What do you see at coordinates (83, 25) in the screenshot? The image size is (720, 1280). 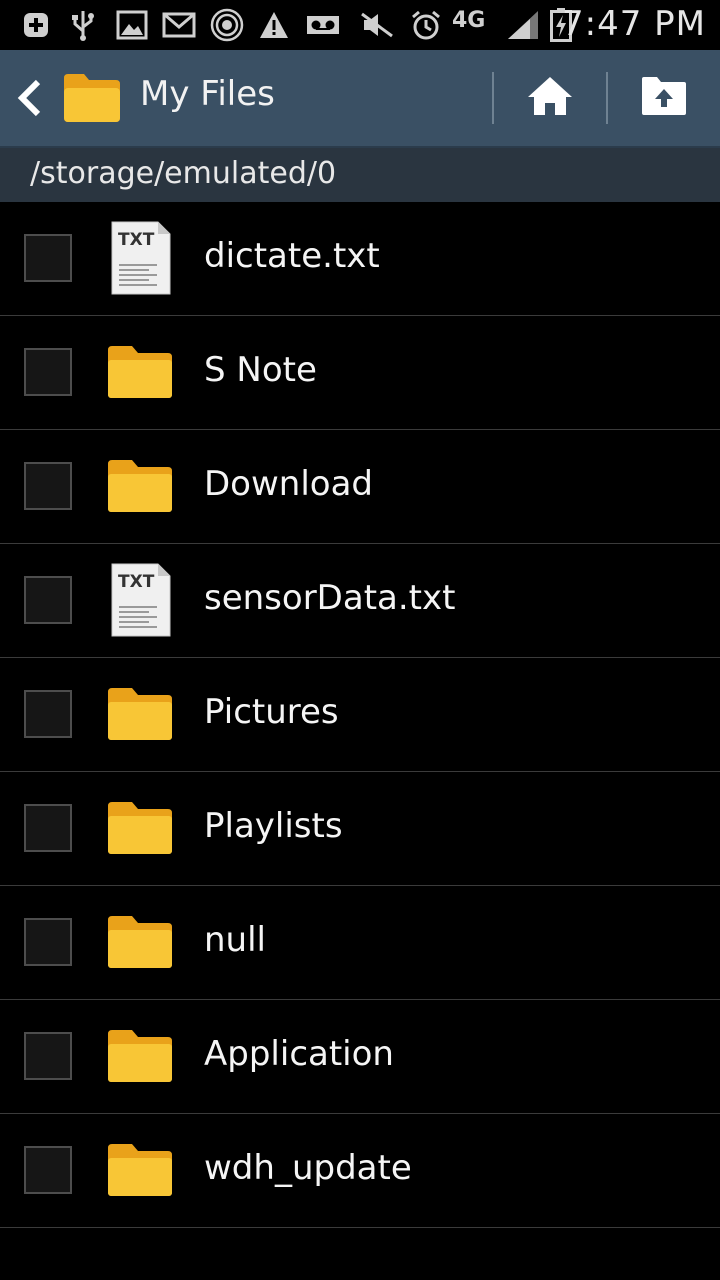 I see `usb-icon` at bounding box center [83, 25].